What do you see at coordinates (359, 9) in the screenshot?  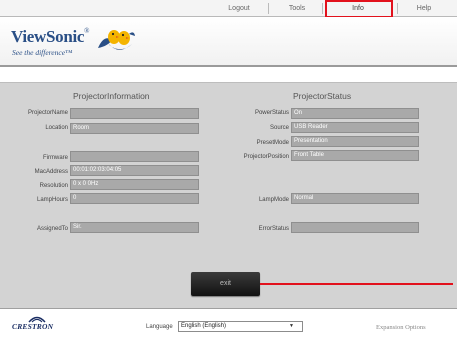 I see `nav-info-highlight` at bounding box center [359, 9].